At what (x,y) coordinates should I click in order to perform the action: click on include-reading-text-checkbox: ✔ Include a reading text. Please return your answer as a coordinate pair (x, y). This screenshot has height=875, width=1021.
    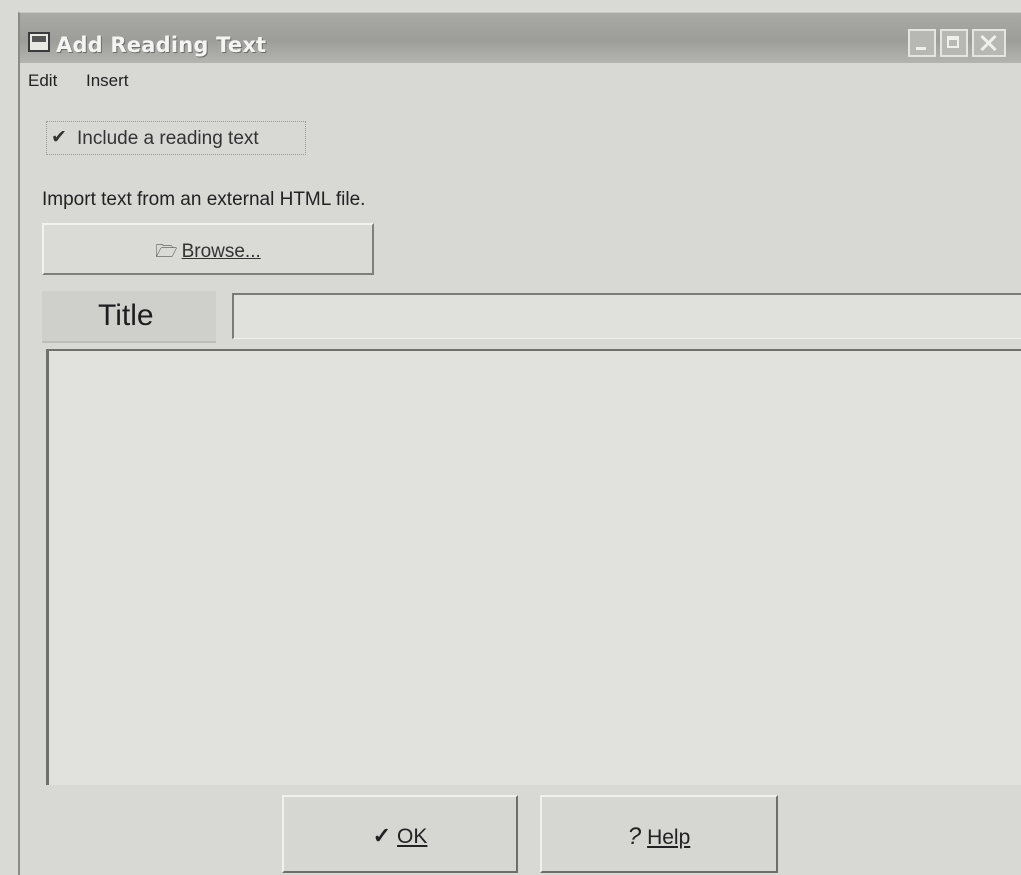
    Looking at the image, I should click on (176, 138).